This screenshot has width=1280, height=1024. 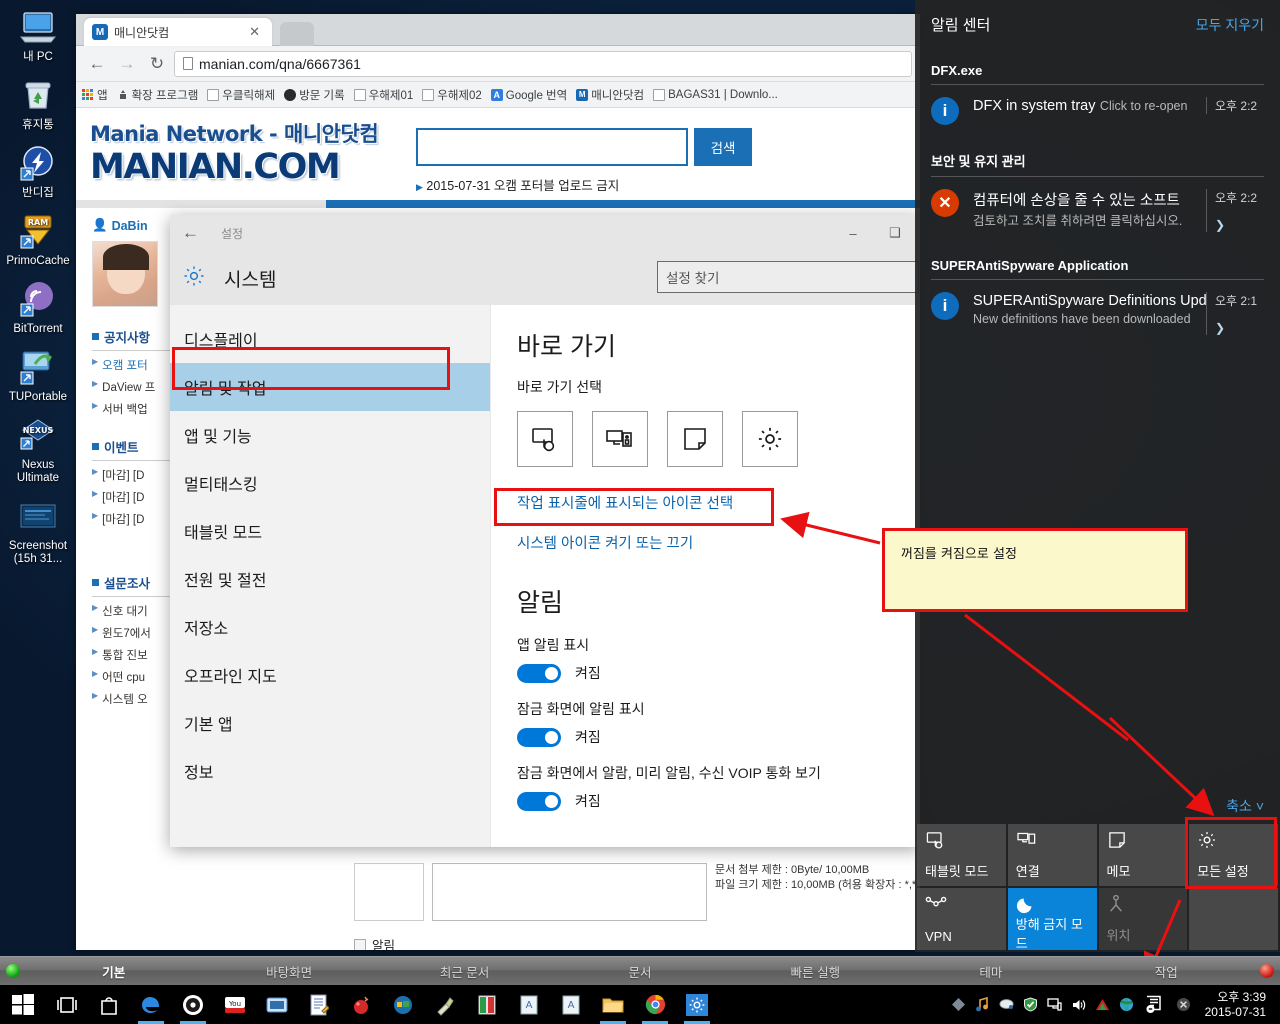 I want to click on toggle-app-notifications, so click(x=539, y=673).